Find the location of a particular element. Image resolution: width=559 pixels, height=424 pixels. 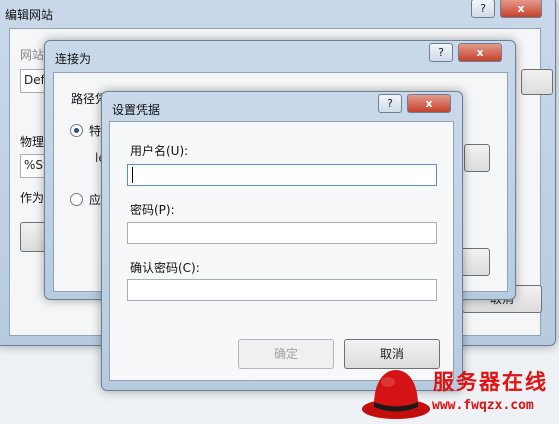

confirm-password-label: 确认密码(C): is located at coordinates (165, 268).